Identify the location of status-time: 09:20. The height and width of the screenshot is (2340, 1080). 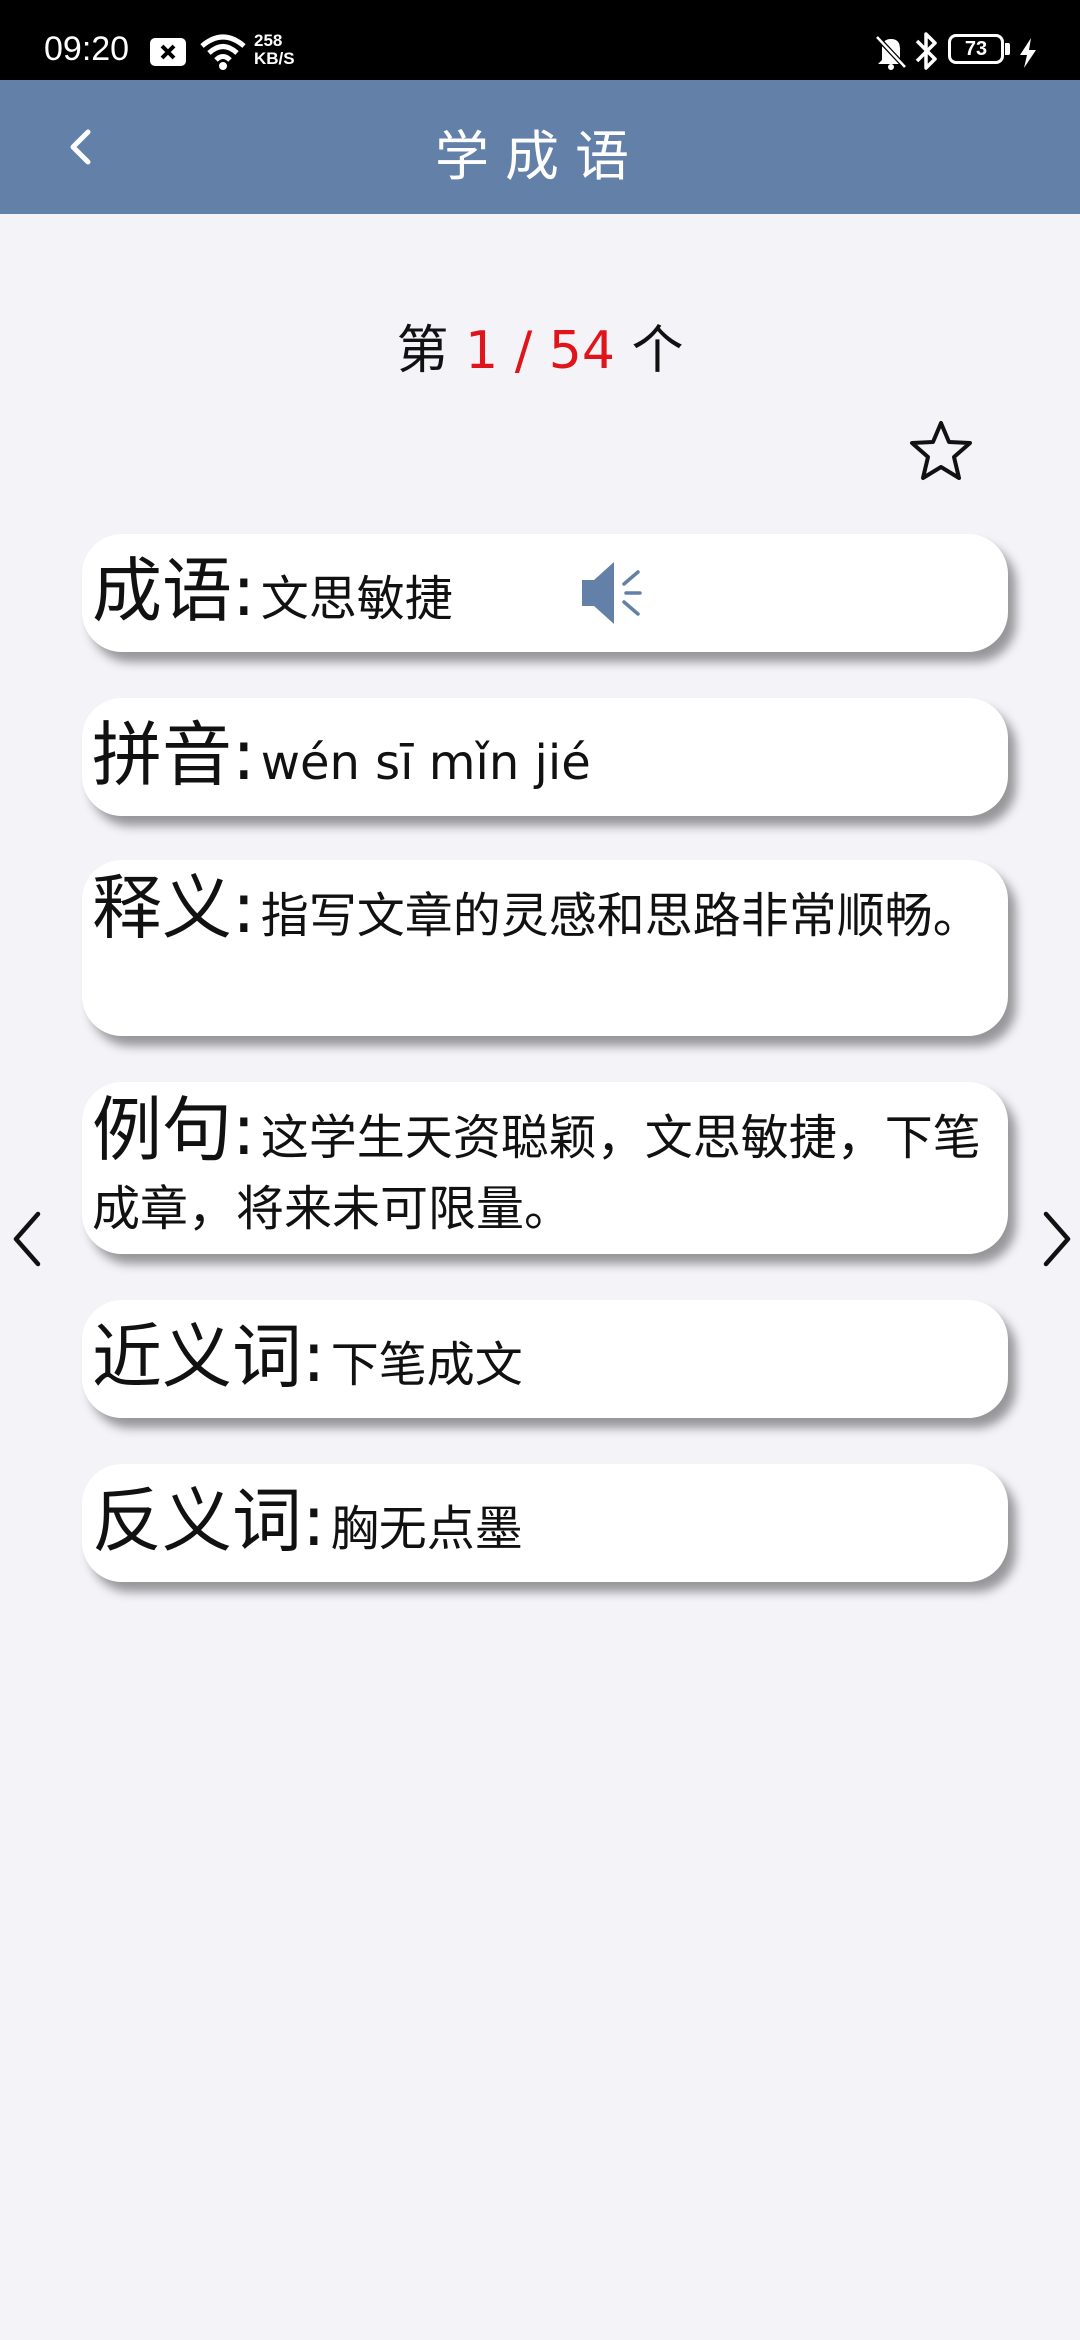
(87, 49).